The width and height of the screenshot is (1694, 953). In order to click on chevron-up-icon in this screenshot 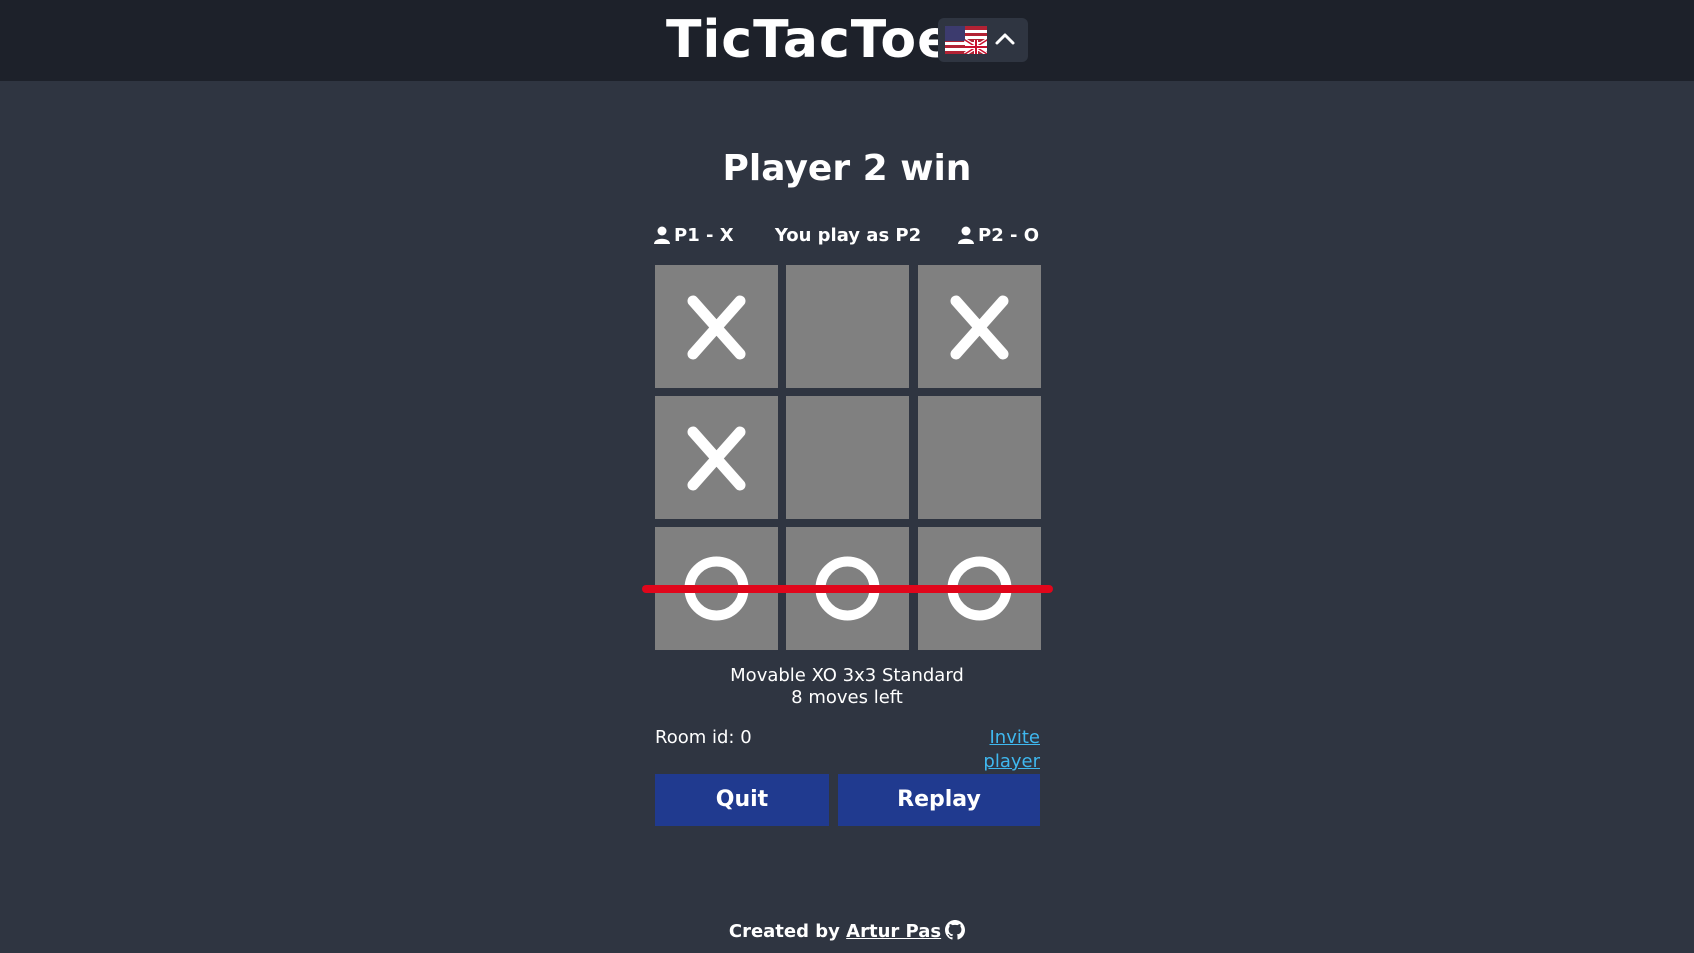, I will do `click(1005, 39)`.